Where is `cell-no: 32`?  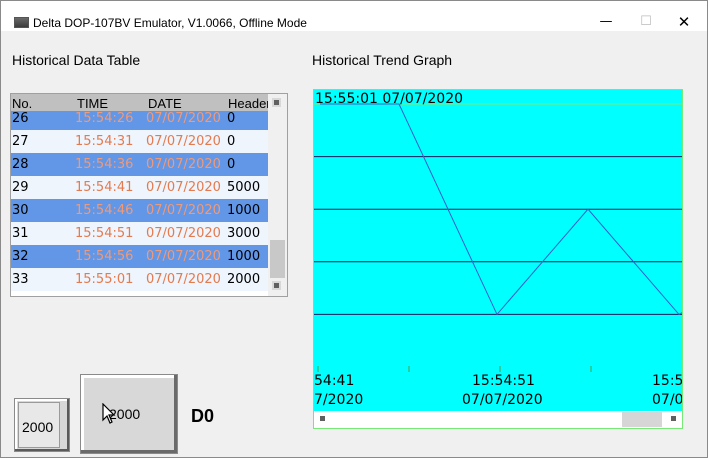 cell-no: 32 is located at coordinates (20, 256).